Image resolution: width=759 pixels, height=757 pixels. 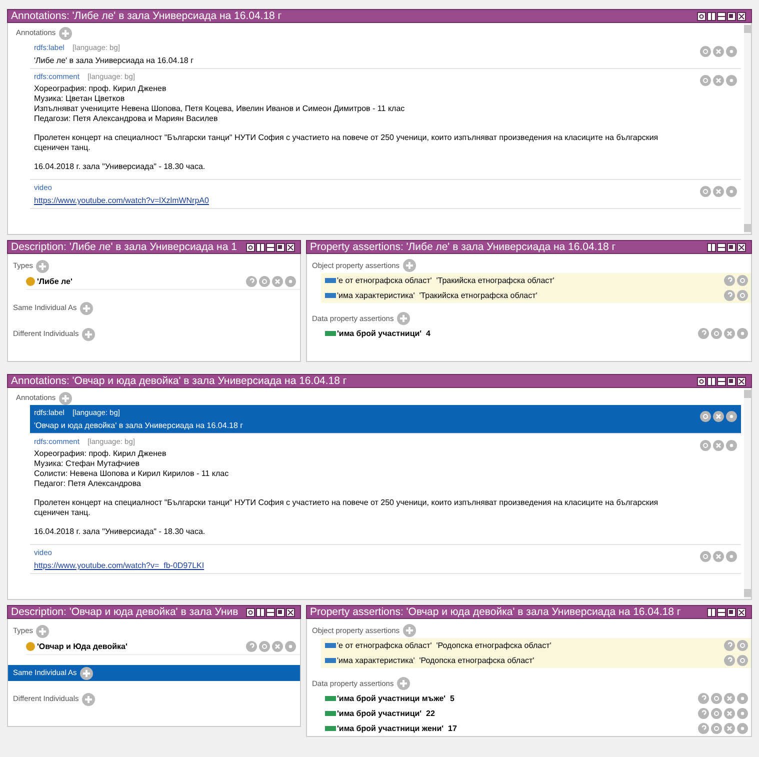 I want to click on type-name: 'Либе ле', so click(x=54, y=282).